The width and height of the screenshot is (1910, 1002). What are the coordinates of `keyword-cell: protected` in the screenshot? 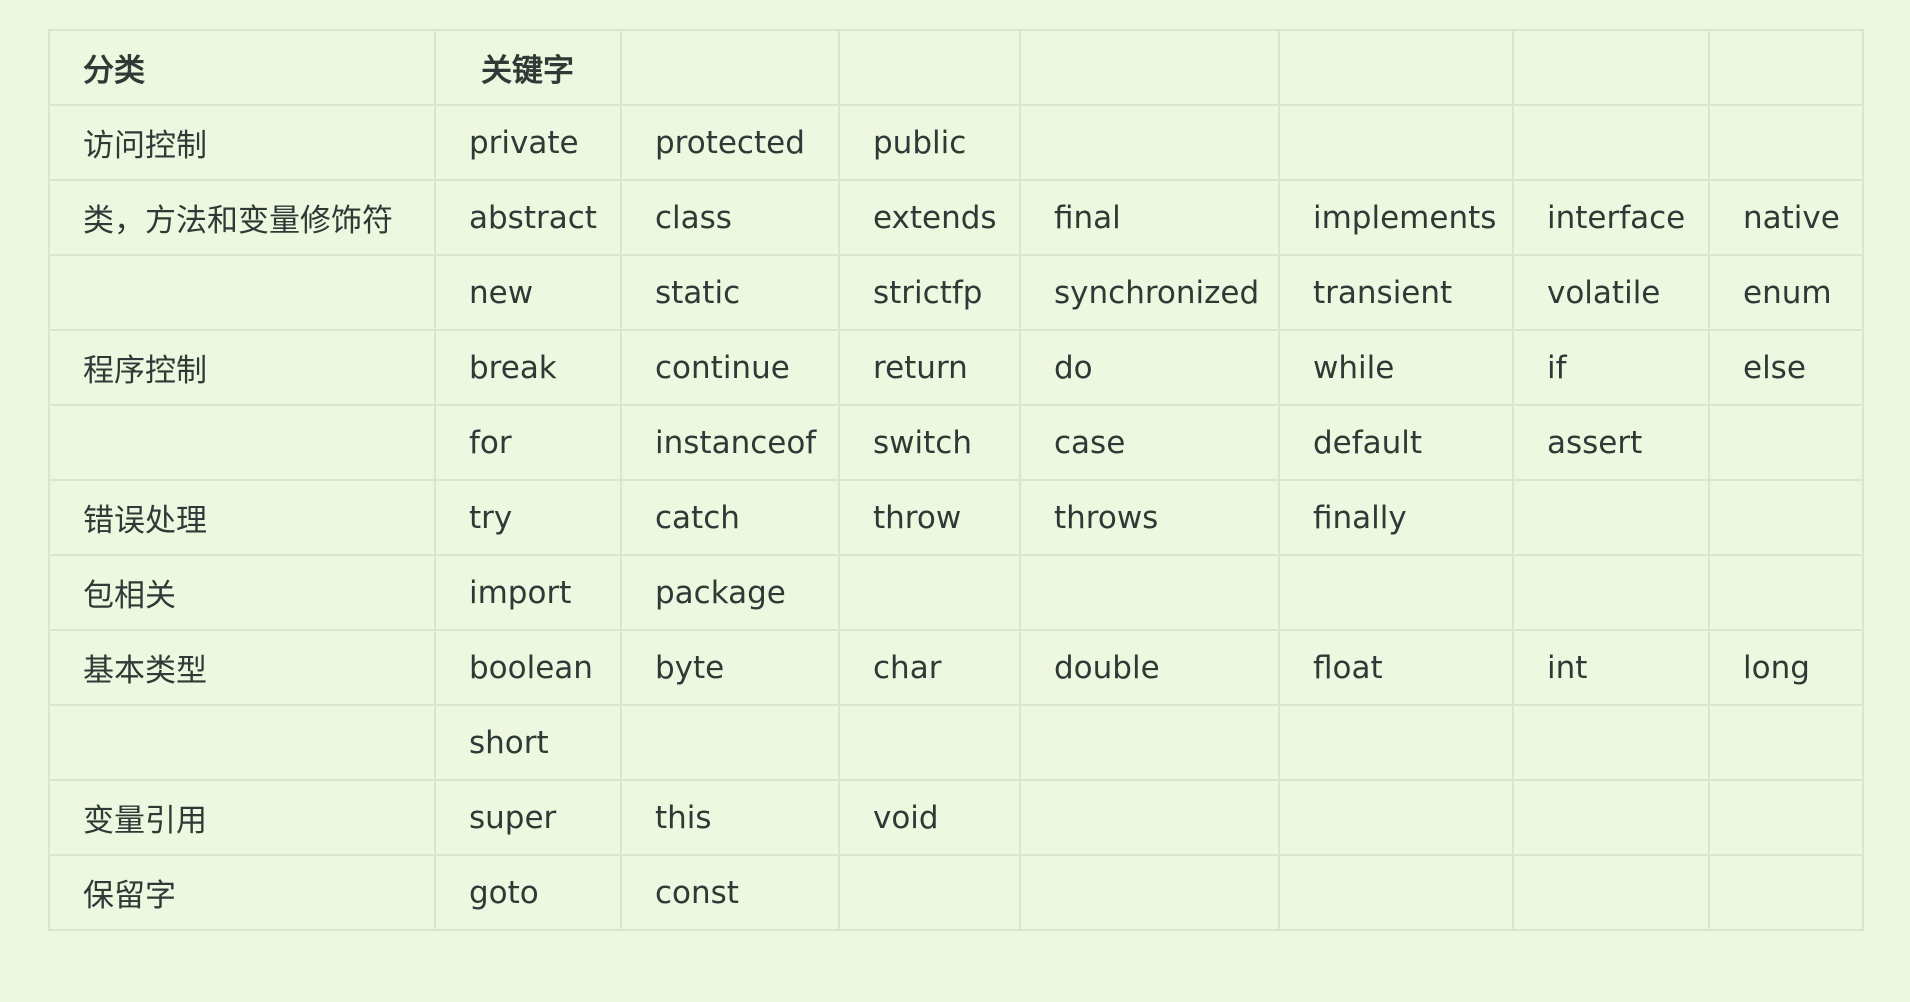 It's located at (730, 142).